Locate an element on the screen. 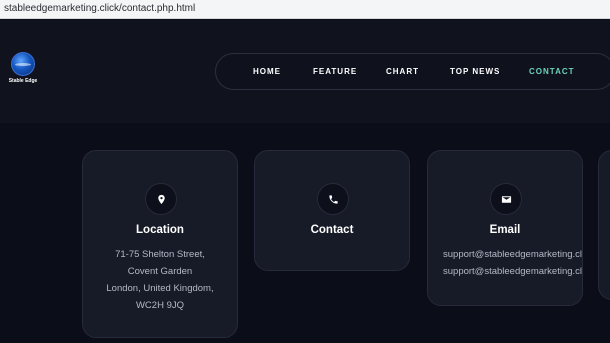 This screenshot has height=343, width=610. phone-icon-circle is located at coordinates (333, 199).